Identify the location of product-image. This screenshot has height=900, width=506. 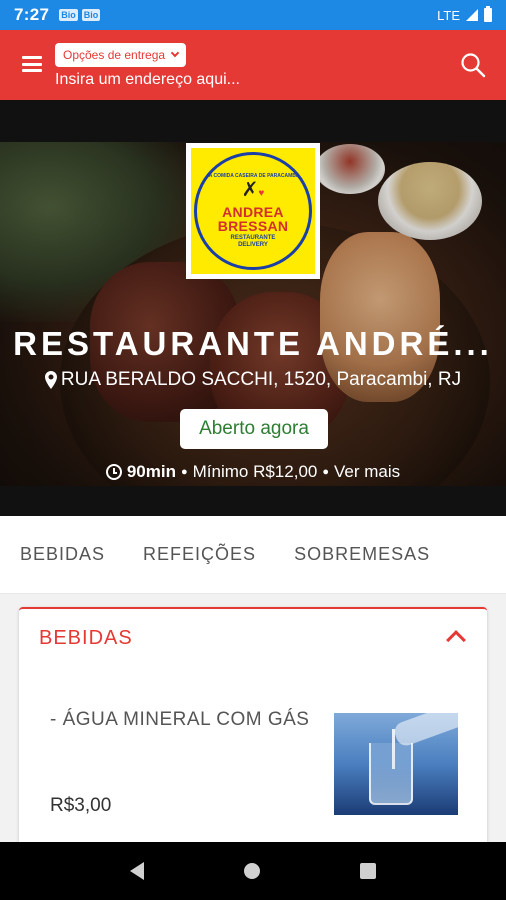
(396, 764).